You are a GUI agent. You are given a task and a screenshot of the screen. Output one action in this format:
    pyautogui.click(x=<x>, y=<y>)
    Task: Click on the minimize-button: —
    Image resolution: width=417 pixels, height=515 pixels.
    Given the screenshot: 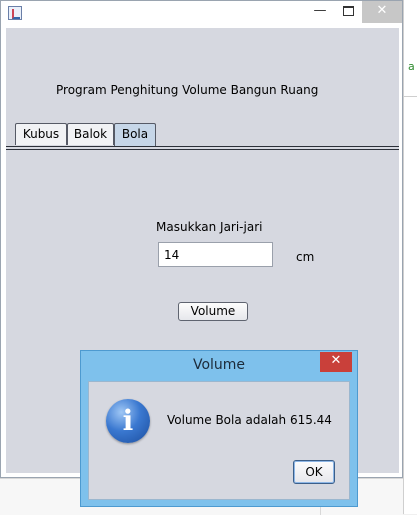 What is the action you would take?
    pyautogui.click(x=320, y=12)
    